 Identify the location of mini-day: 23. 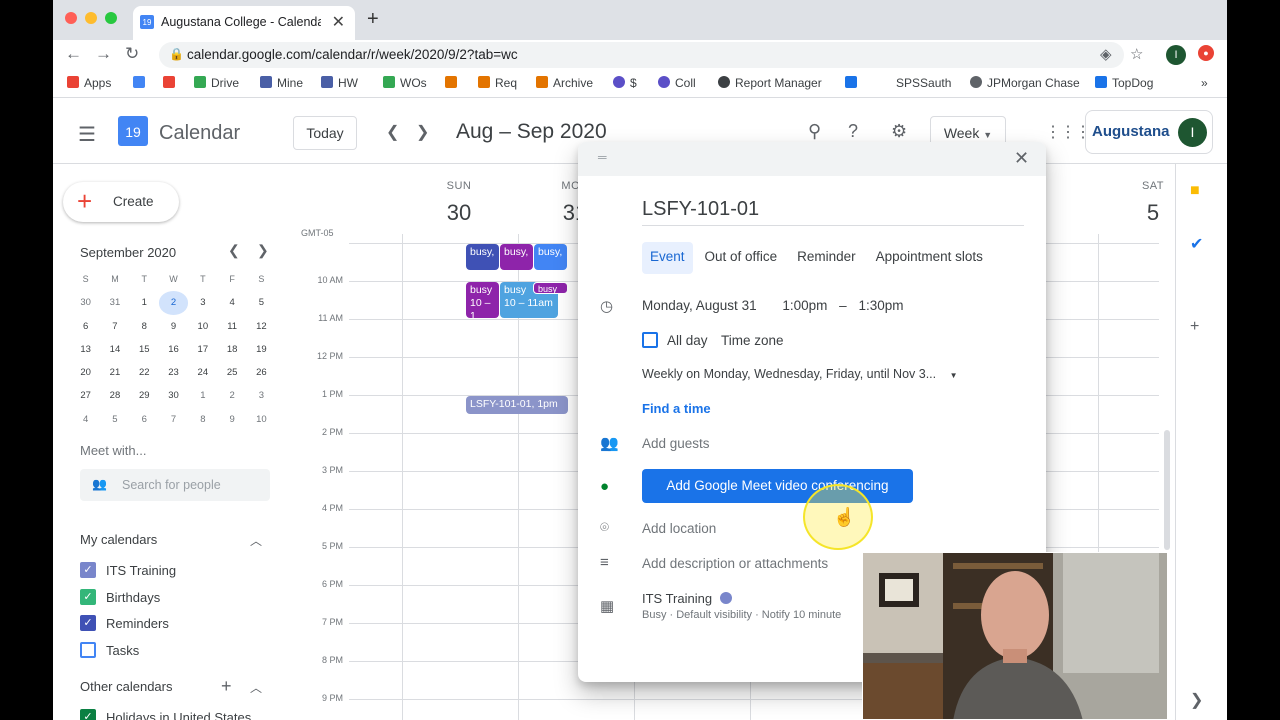
(173, 372).